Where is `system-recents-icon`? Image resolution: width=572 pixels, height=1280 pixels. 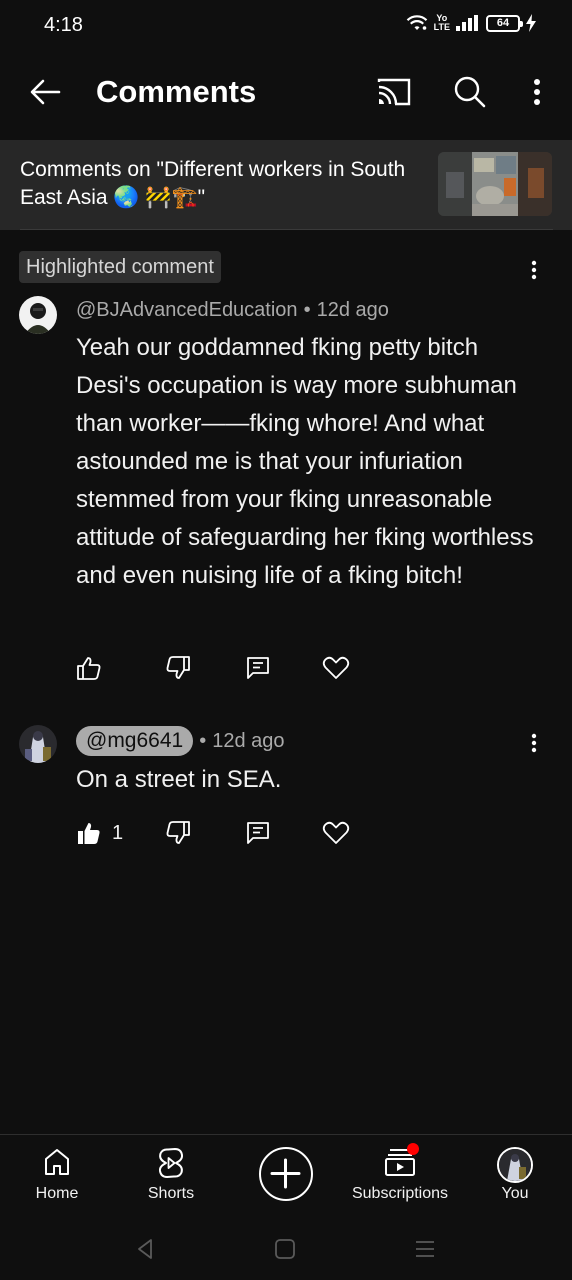
system-recents-icon is located at coordinates (425, 1249).